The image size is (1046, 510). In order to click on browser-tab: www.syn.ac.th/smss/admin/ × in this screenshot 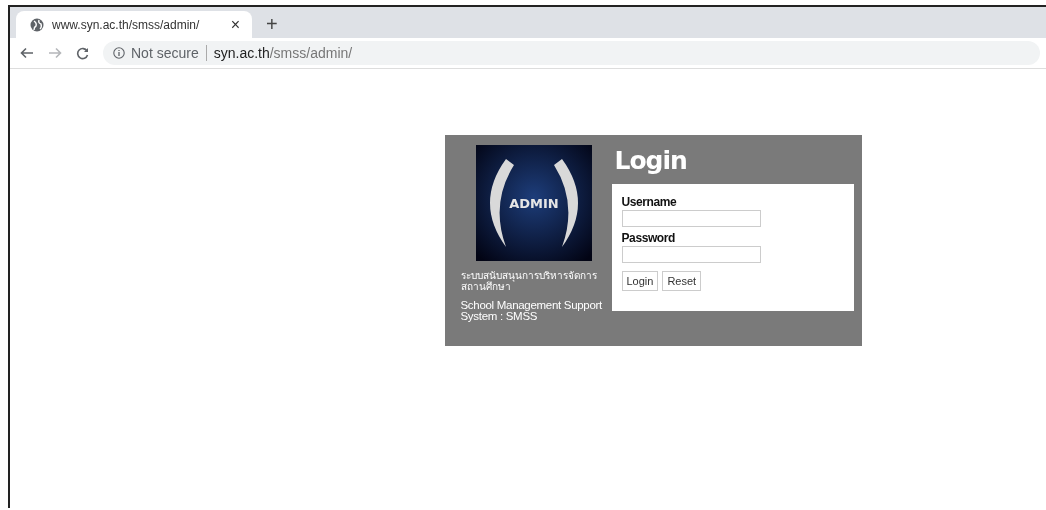, I will do `click(134, 24)`.